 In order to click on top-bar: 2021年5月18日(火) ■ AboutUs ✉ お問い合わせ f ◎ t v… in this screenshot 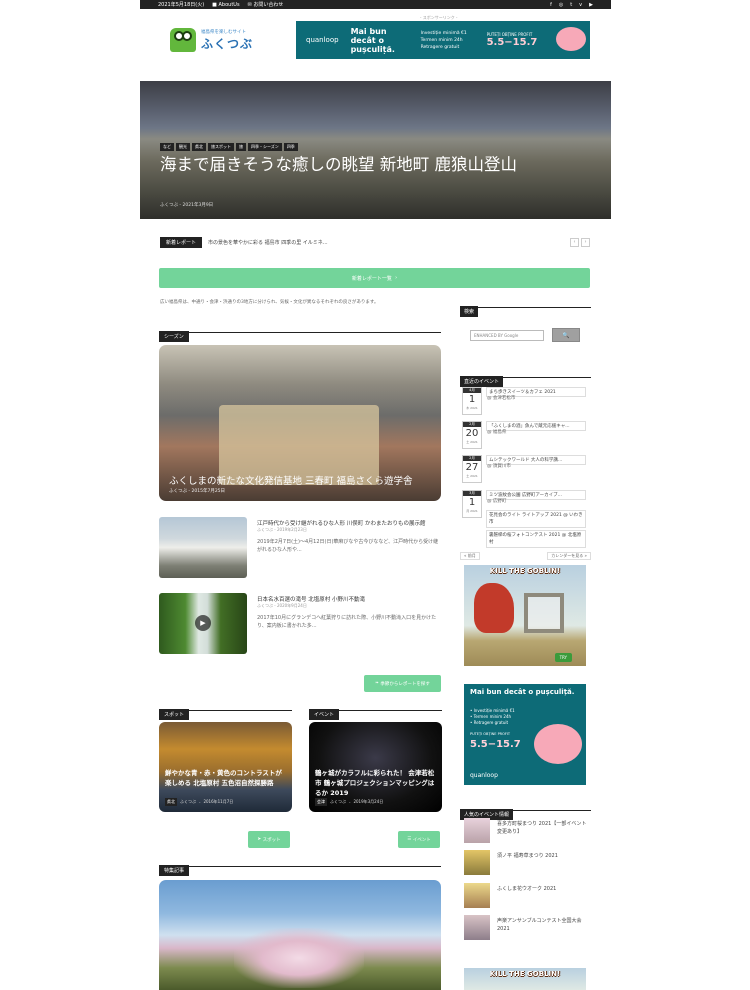, I will do `click(375, 4)`.